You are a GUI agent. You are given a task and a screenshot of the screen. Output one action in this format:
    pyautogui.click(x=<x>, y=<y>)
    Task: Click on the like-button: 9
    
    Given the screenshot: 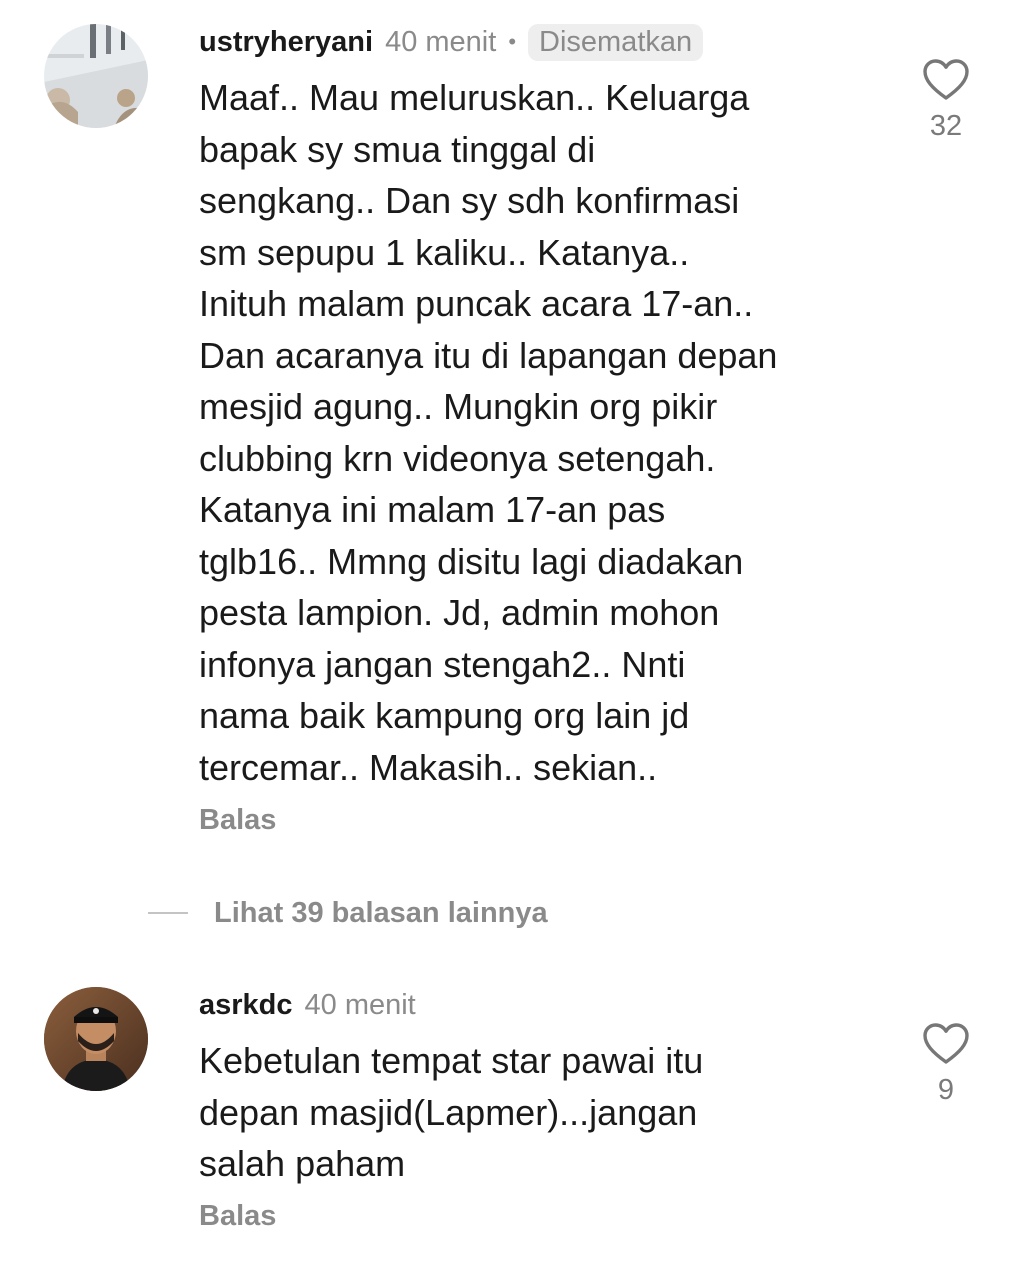 What is the action you would take?
    pyautogui.click(x=946, y=1064)
    